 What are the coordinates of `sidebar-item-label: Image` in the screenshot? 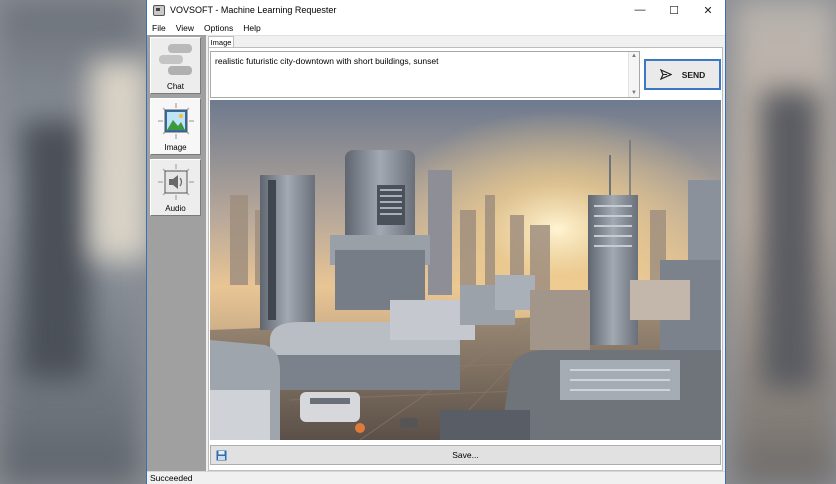 It's located at (175, 147).